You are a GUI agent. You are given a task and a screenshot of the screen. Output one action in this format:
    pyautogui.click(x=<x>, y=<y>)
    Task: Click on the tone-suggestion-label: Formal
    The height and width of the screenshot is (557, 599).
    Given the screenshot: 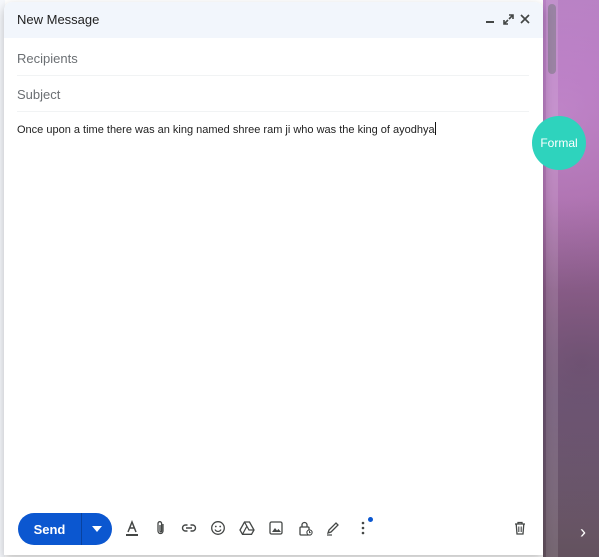 What is the action you would take?
    pyautogui.click(x=559, y=143)
    